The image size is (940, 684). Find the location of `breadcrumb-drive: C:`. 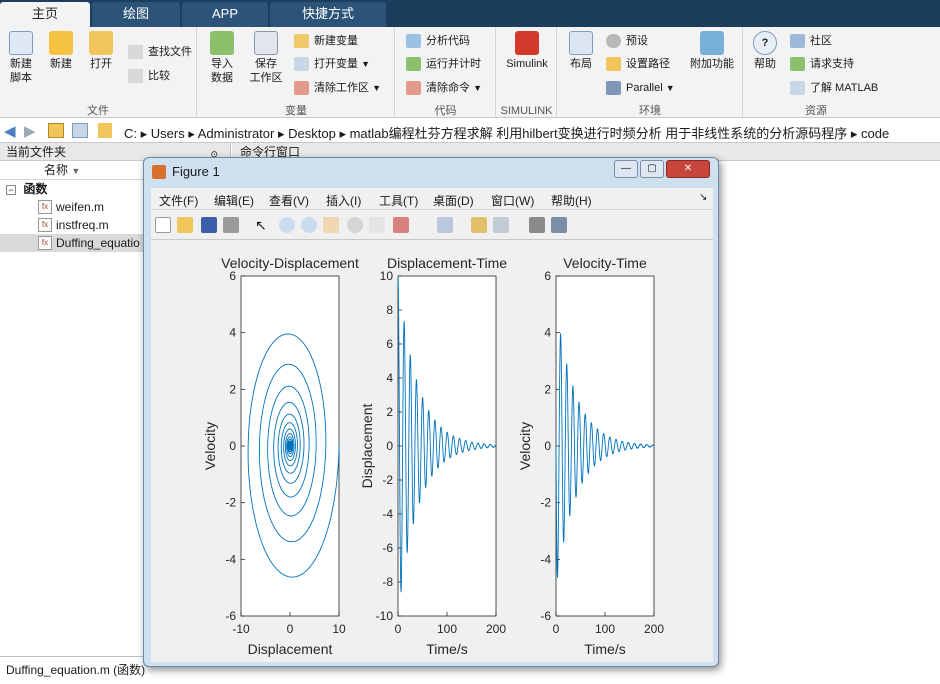

breadcrumb-drive: C: is located at coordinates (130, 133).